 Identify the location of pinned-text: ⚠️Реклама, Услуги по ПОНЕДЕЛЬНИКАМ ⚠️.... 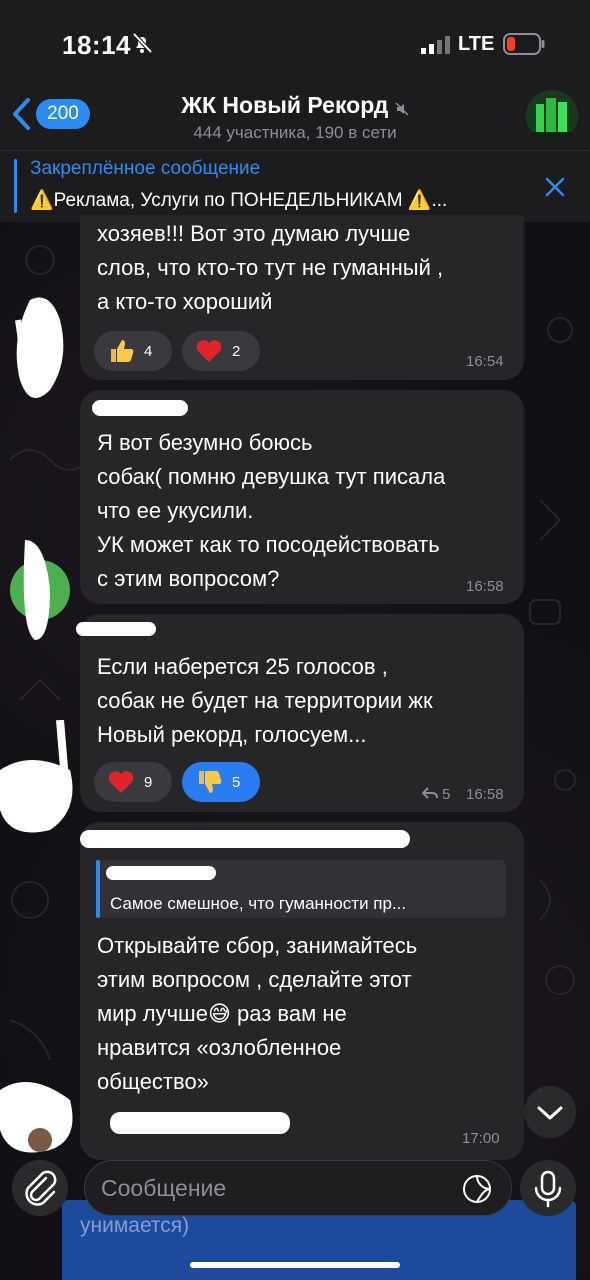
(239, 200).